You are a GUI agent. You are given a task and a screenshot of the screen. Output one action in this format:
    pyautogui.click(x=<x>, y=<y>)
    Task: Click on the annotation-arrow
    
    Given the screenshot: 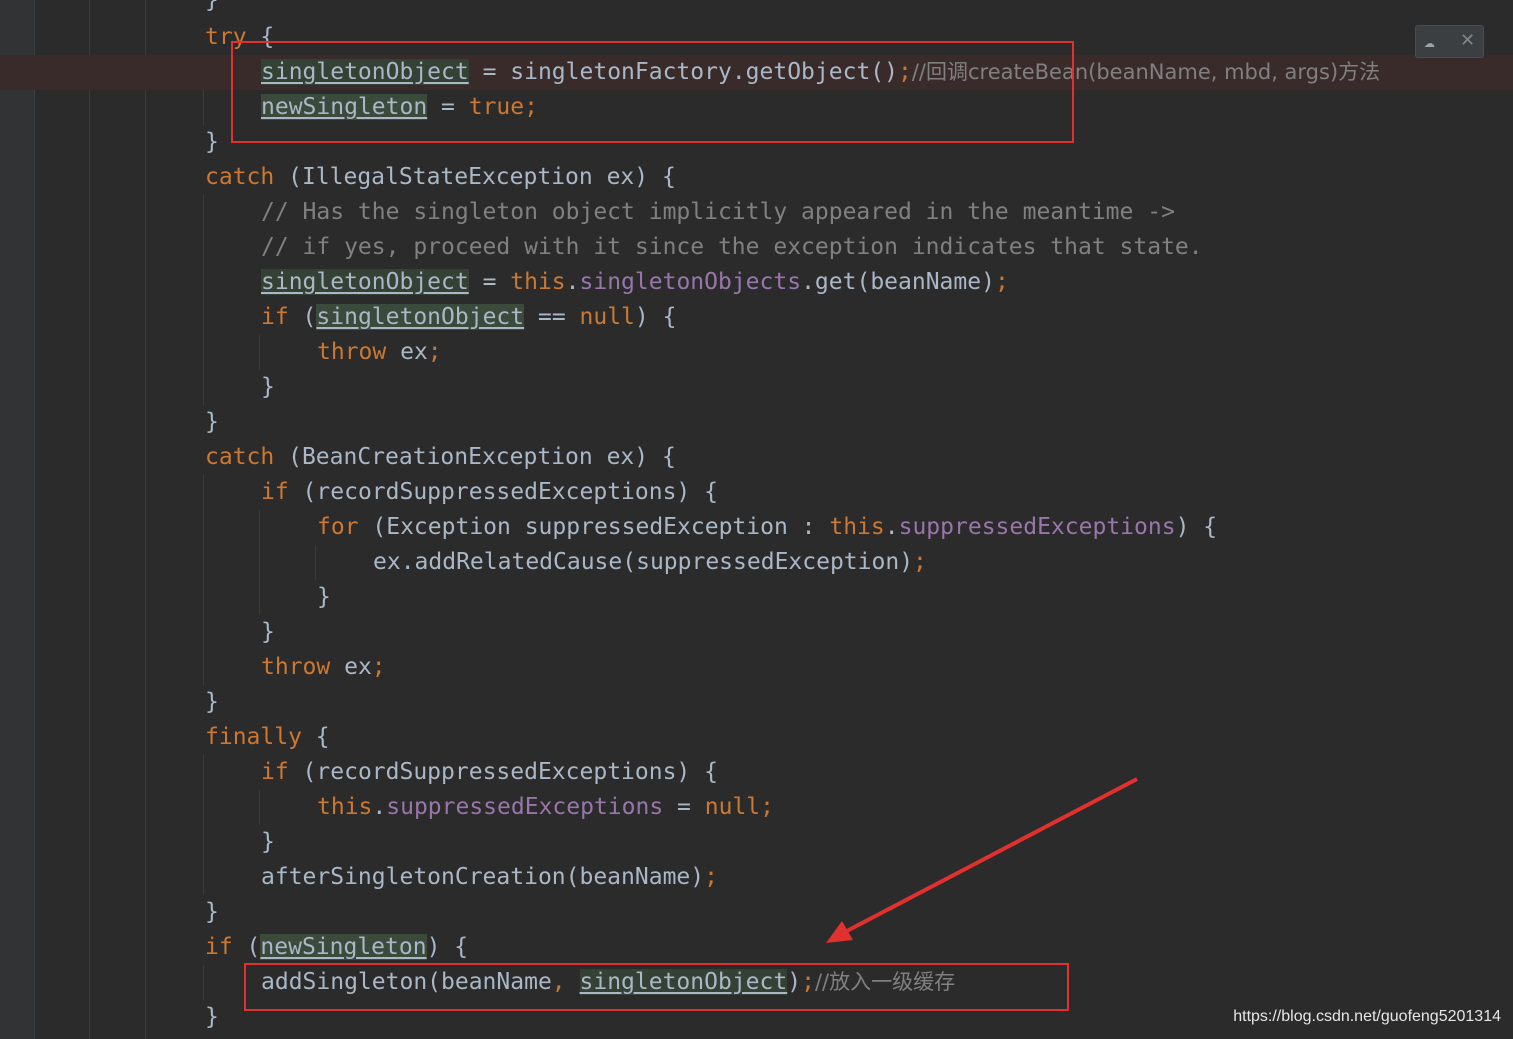 What is the action you would take?
    pyautogui.click(x=982, y=860)
    